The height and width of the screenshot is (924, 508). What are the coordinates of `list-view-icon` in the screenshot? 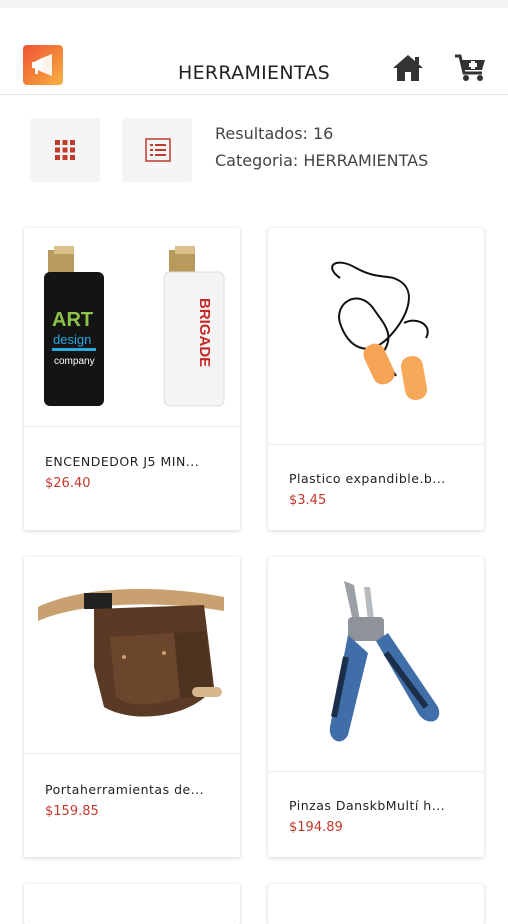 It's located at (158, 150).